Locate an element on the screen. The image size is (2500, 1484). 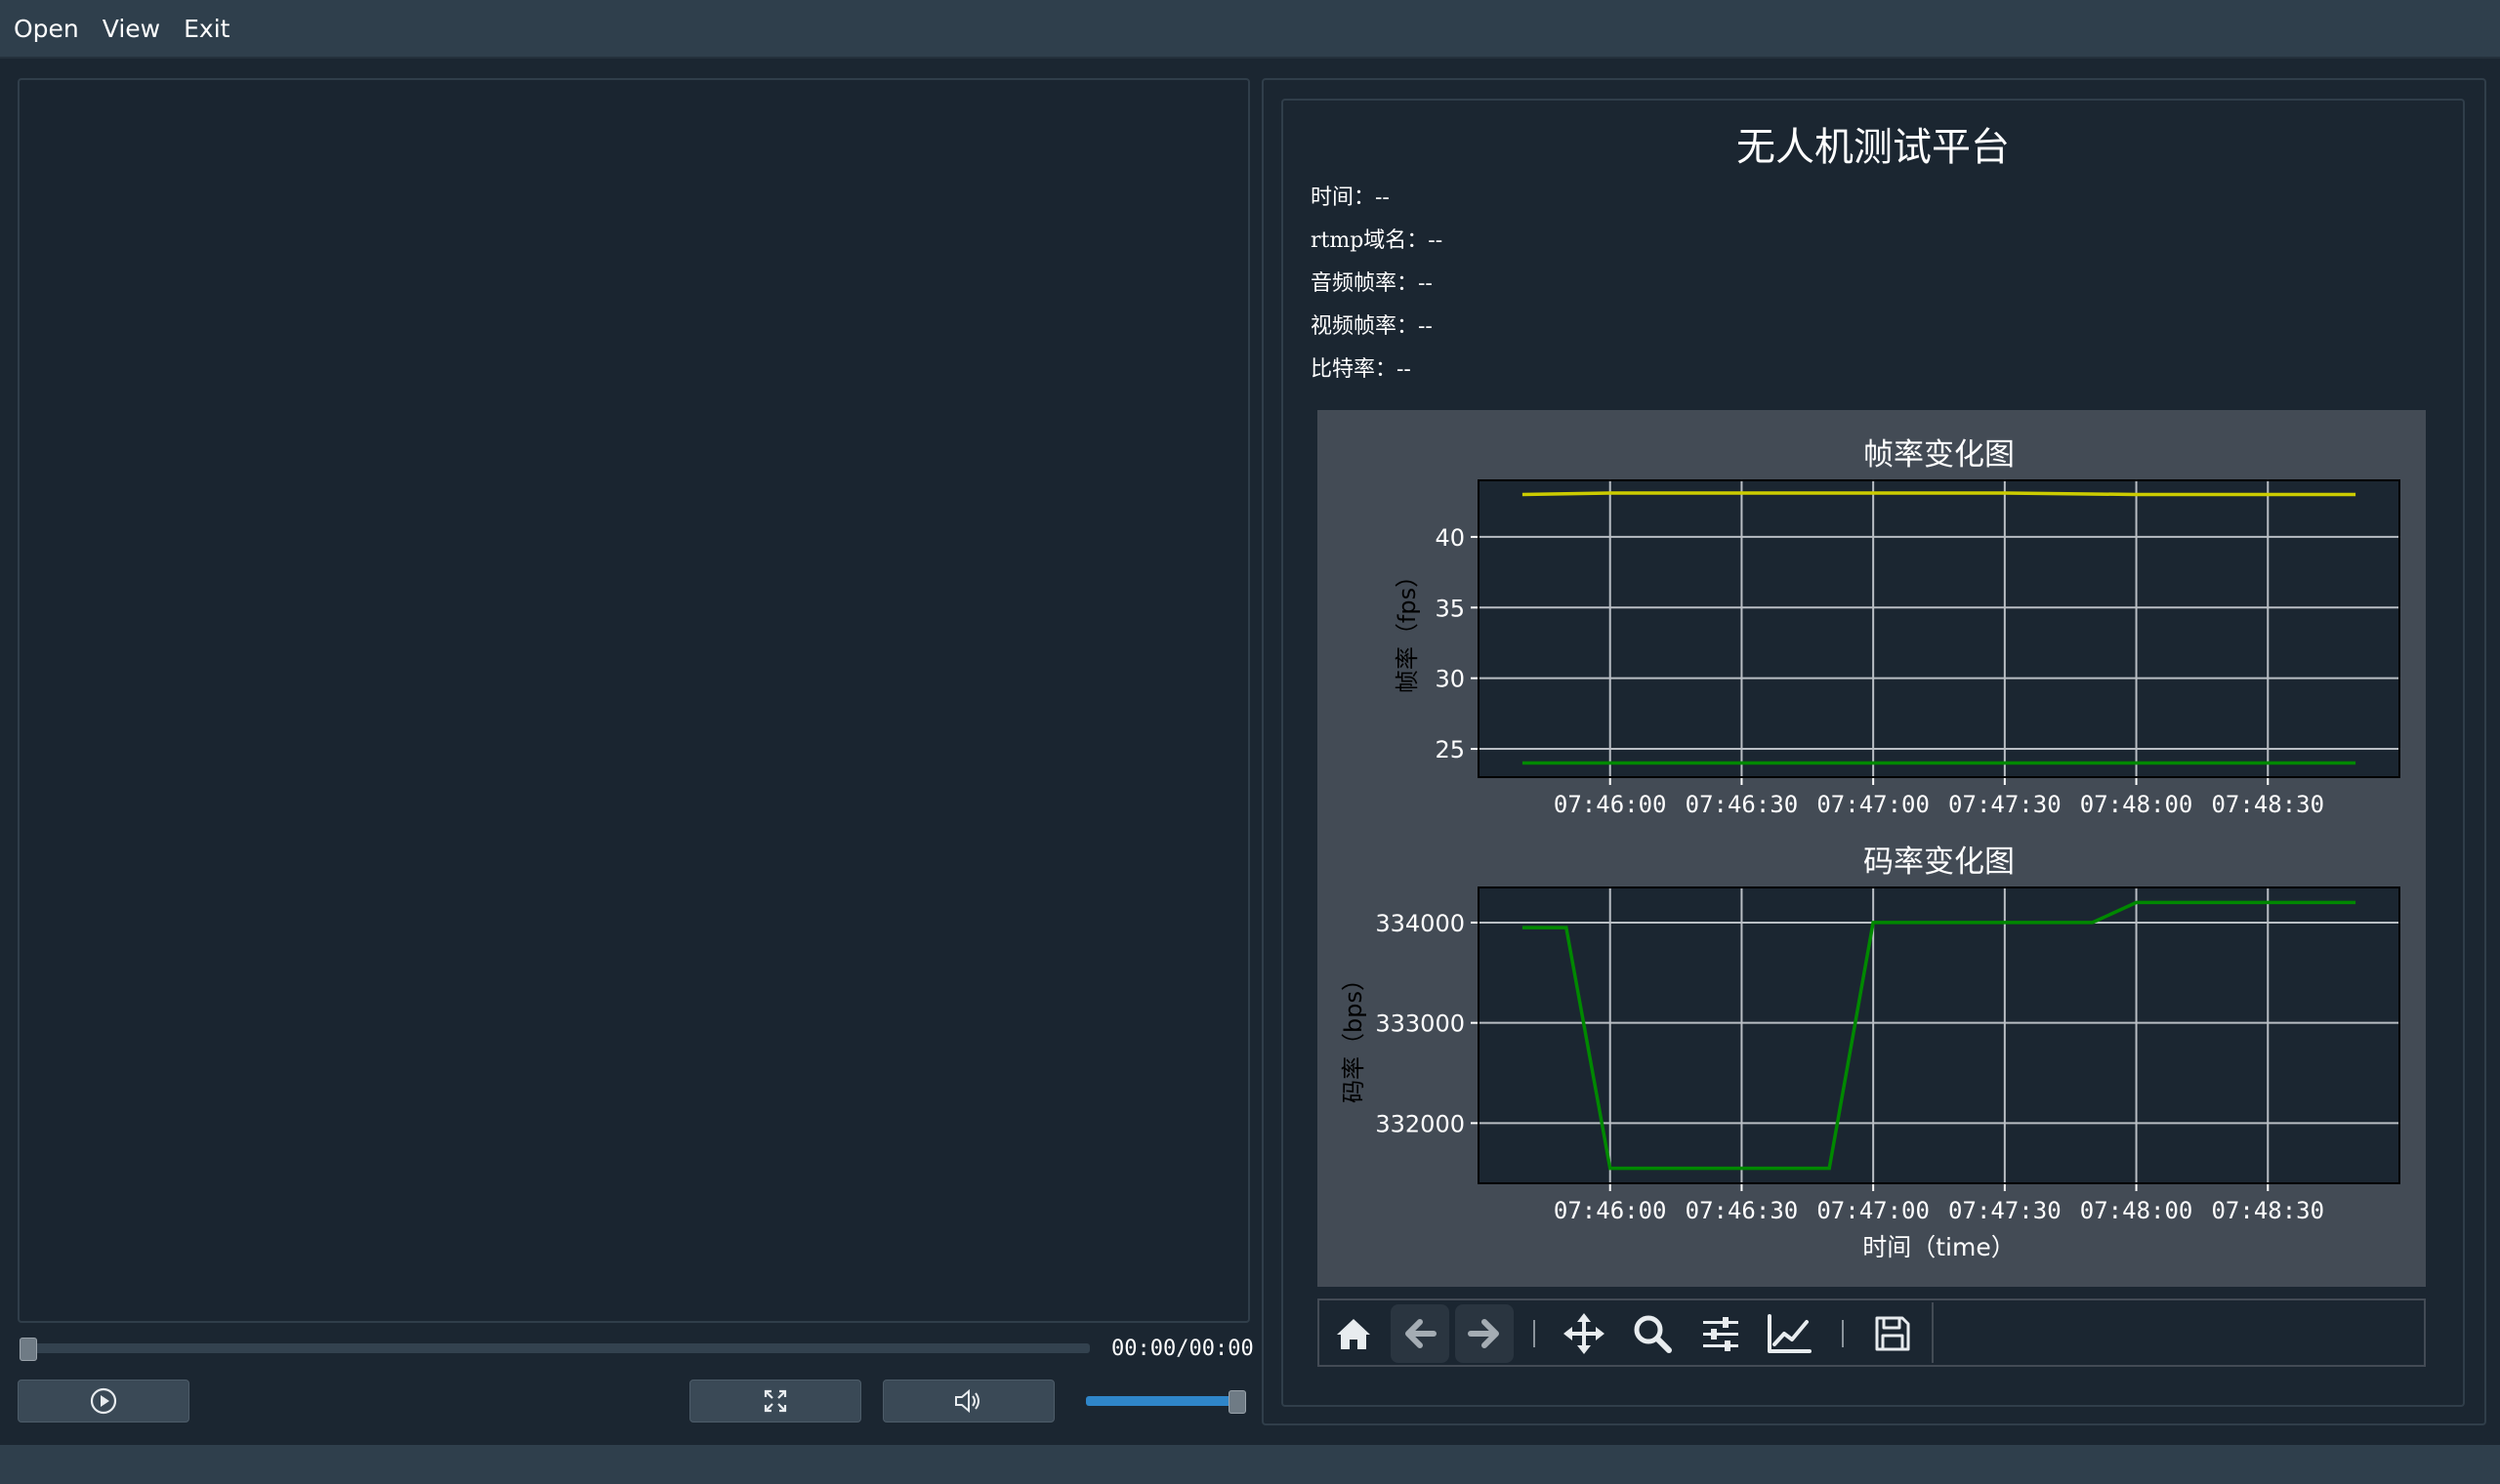
edit-axis-button is located at coordinates (1789, 1334).